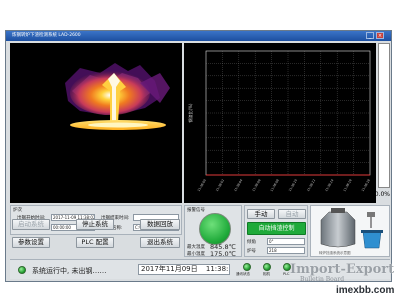  Describe the element at coordinates (267, 267) in the screenshot. I see `camera-led` at that location.